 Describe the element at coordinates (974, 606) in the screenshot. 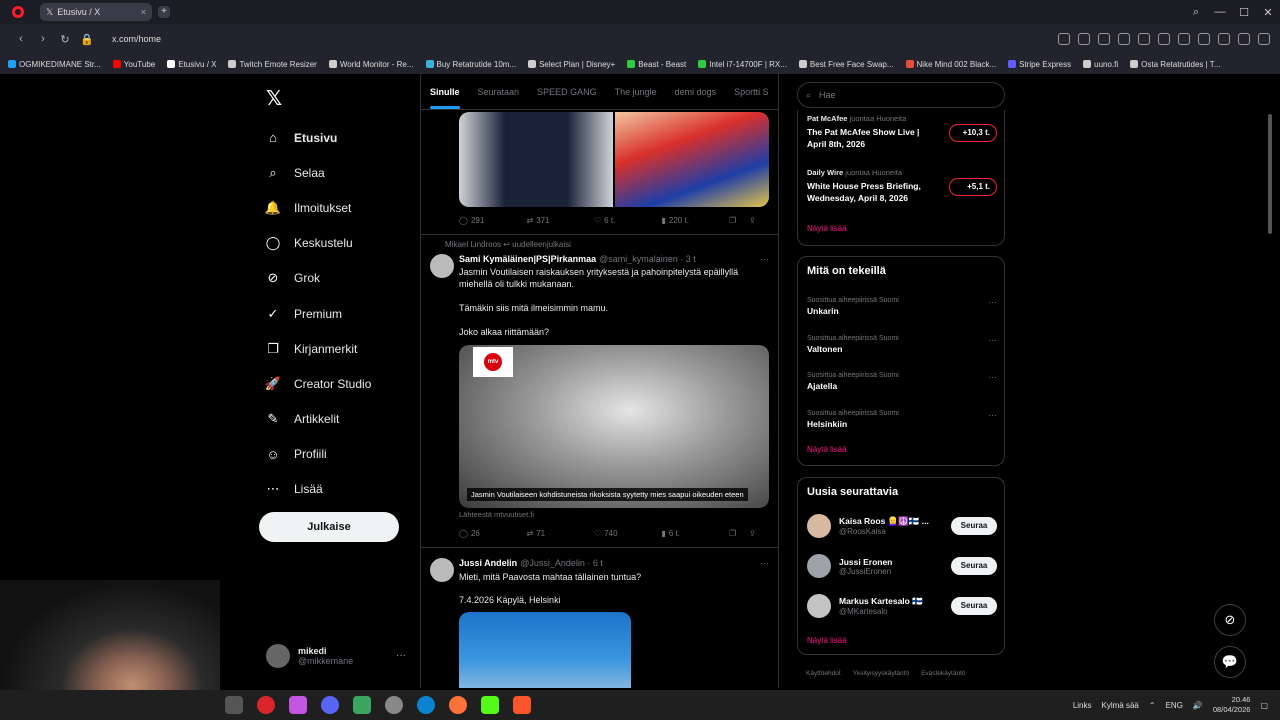

I see `follow-button: Seuraa` at that location.